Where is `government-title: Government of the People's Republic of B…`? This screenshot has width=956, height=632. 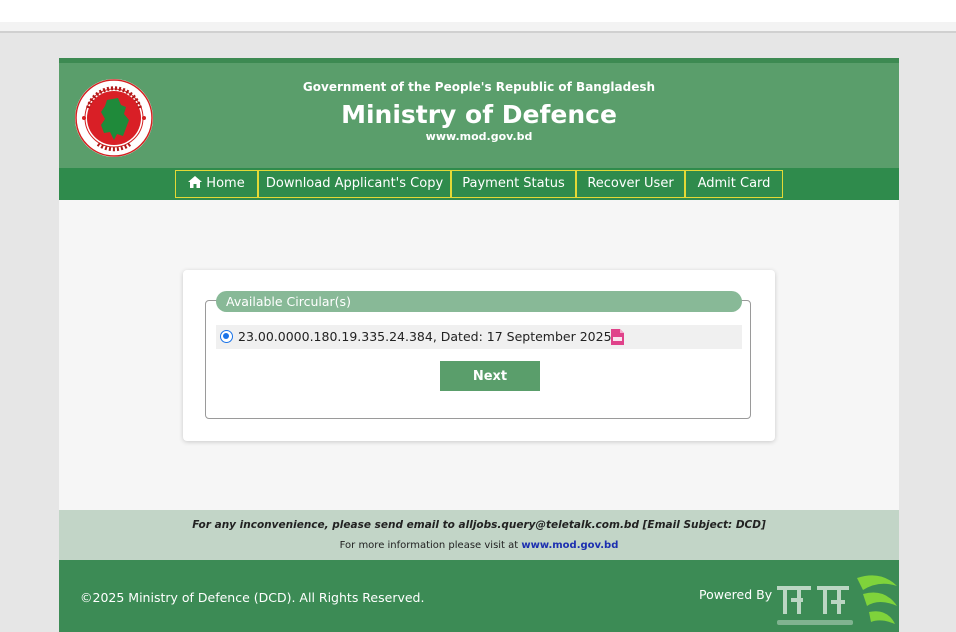
government-title: Government of the People's Republic of B… is located at coordinates (479, 87).